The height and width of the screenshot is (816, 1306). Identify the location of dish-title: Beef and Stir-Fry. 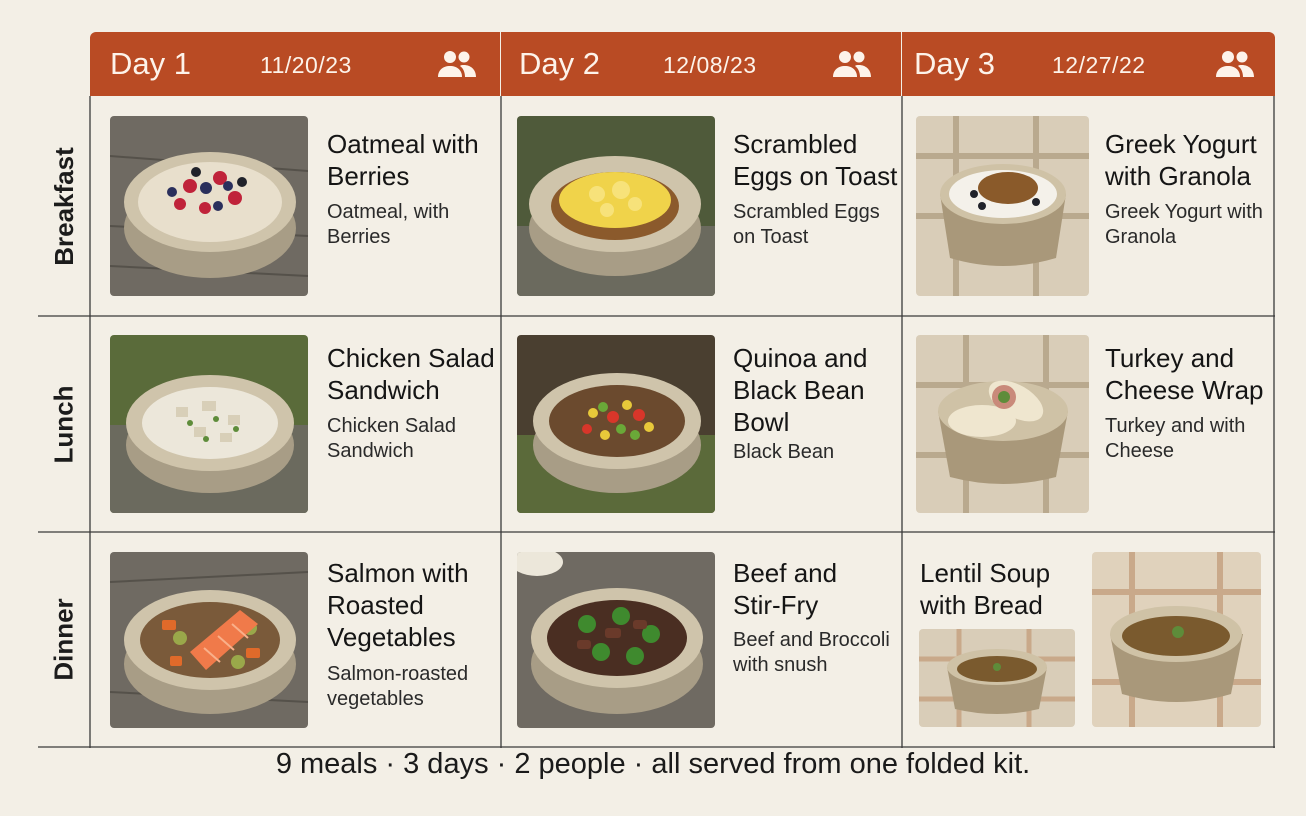
(785, 589).